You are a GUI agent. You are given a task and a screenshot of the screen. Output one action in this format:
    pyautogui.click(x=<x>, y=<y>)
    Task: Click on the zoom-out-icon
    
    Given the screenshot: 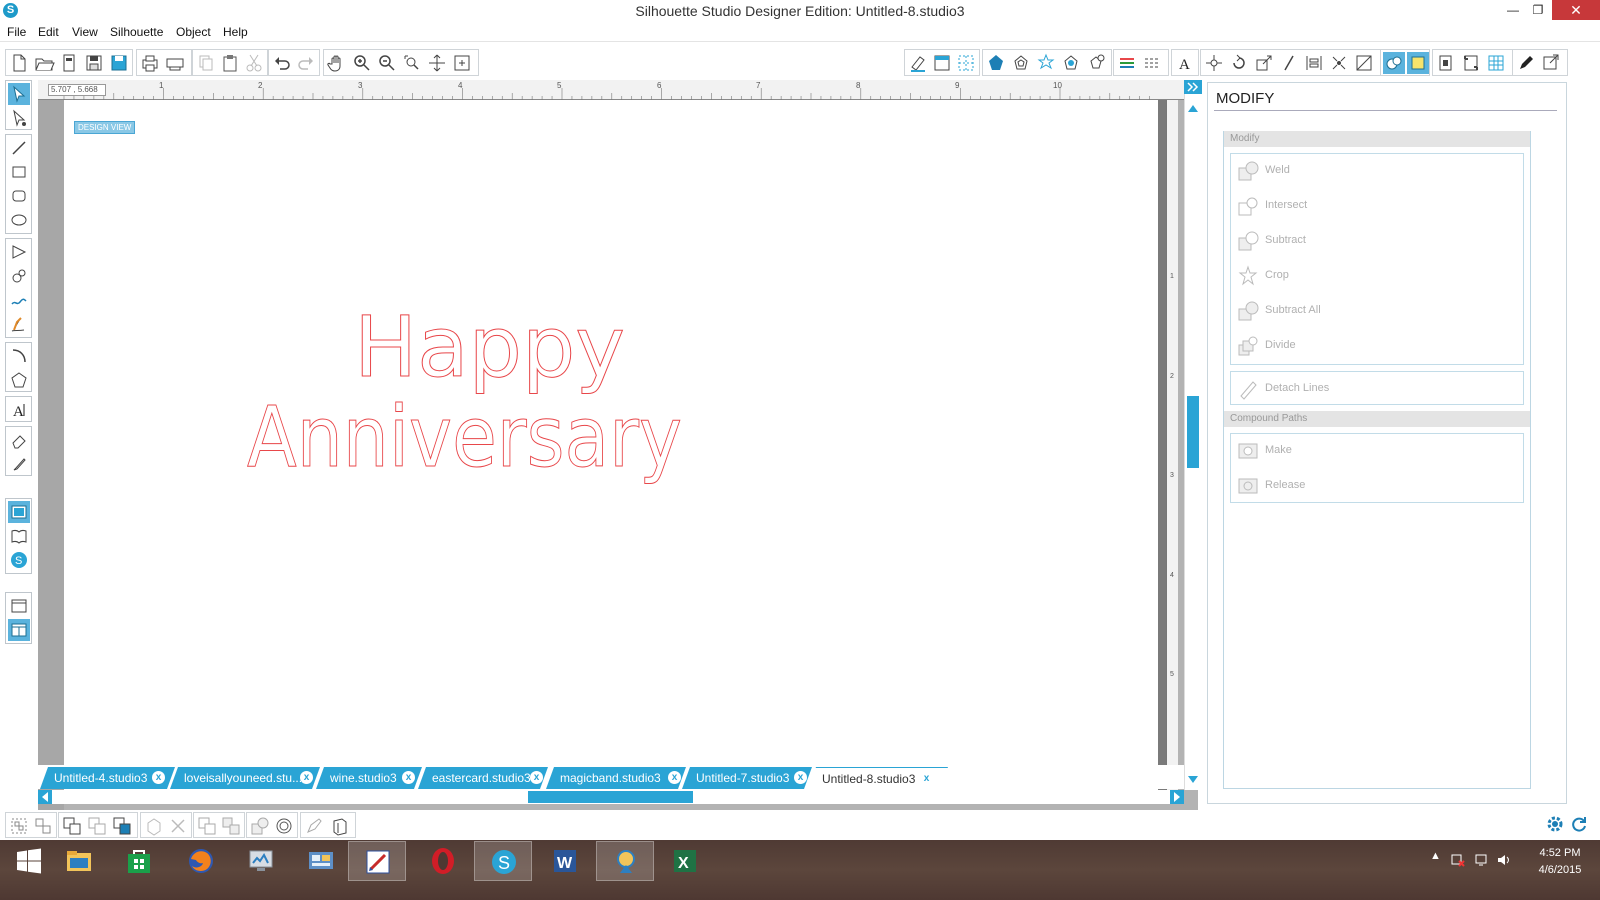 What is the action you would take?
    pyautogui.click(x=387, y=63)
    